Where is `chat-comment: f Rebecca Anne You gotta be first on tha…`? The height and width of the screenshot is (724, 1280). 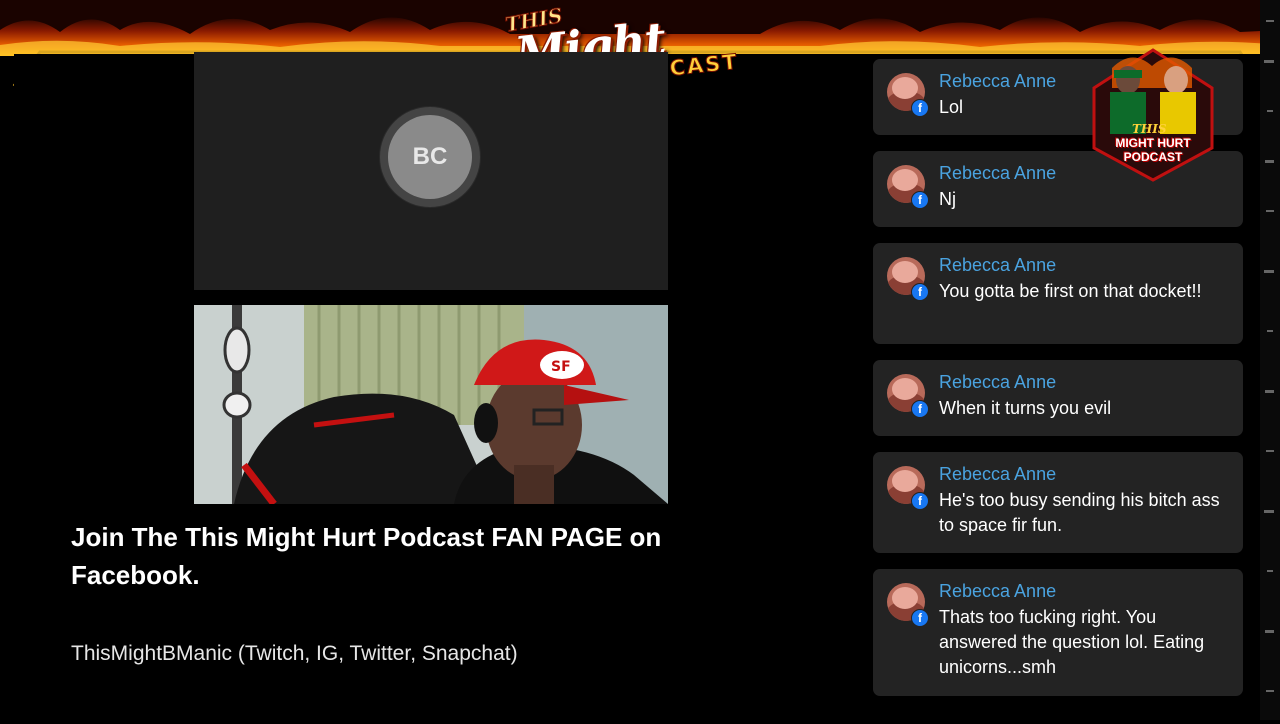 chat-comment: f Rebecca Anne You gotta be first on tha… is located at coordinates (1058, 293).